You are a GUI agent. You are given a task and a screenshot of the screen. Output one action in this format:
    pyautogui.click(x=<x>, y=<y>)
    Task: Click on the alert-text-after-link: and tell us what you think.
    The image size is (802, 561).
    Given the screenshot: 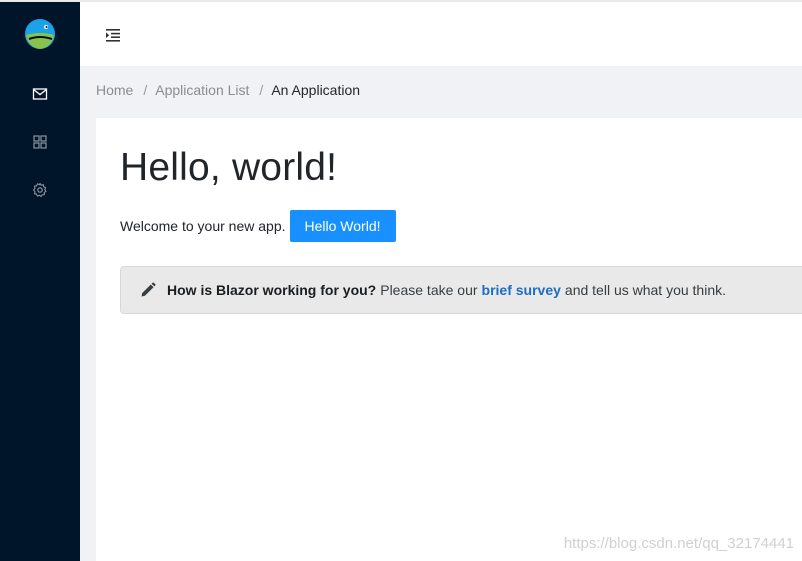 What is the action you would take?
    pyautogui.click(x=645, y=290)
    